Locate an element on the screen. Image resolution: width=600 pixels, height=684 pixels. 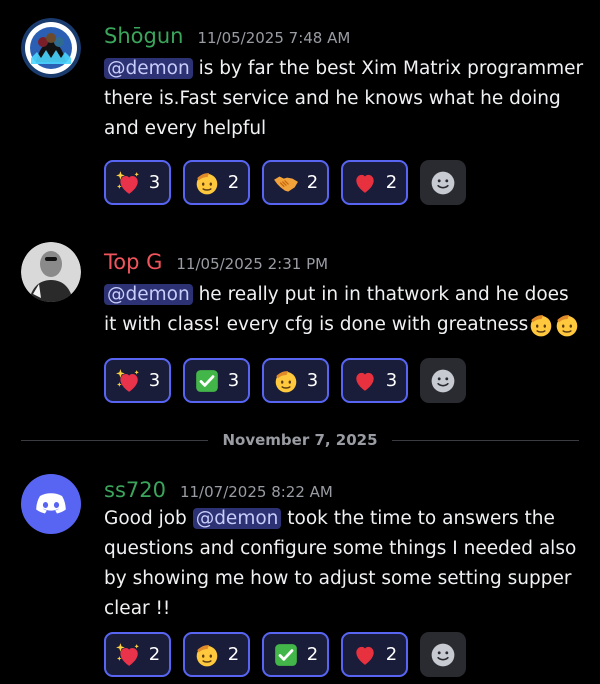
date-divider: November 7, 2025 is located at coordinates (300, 440).